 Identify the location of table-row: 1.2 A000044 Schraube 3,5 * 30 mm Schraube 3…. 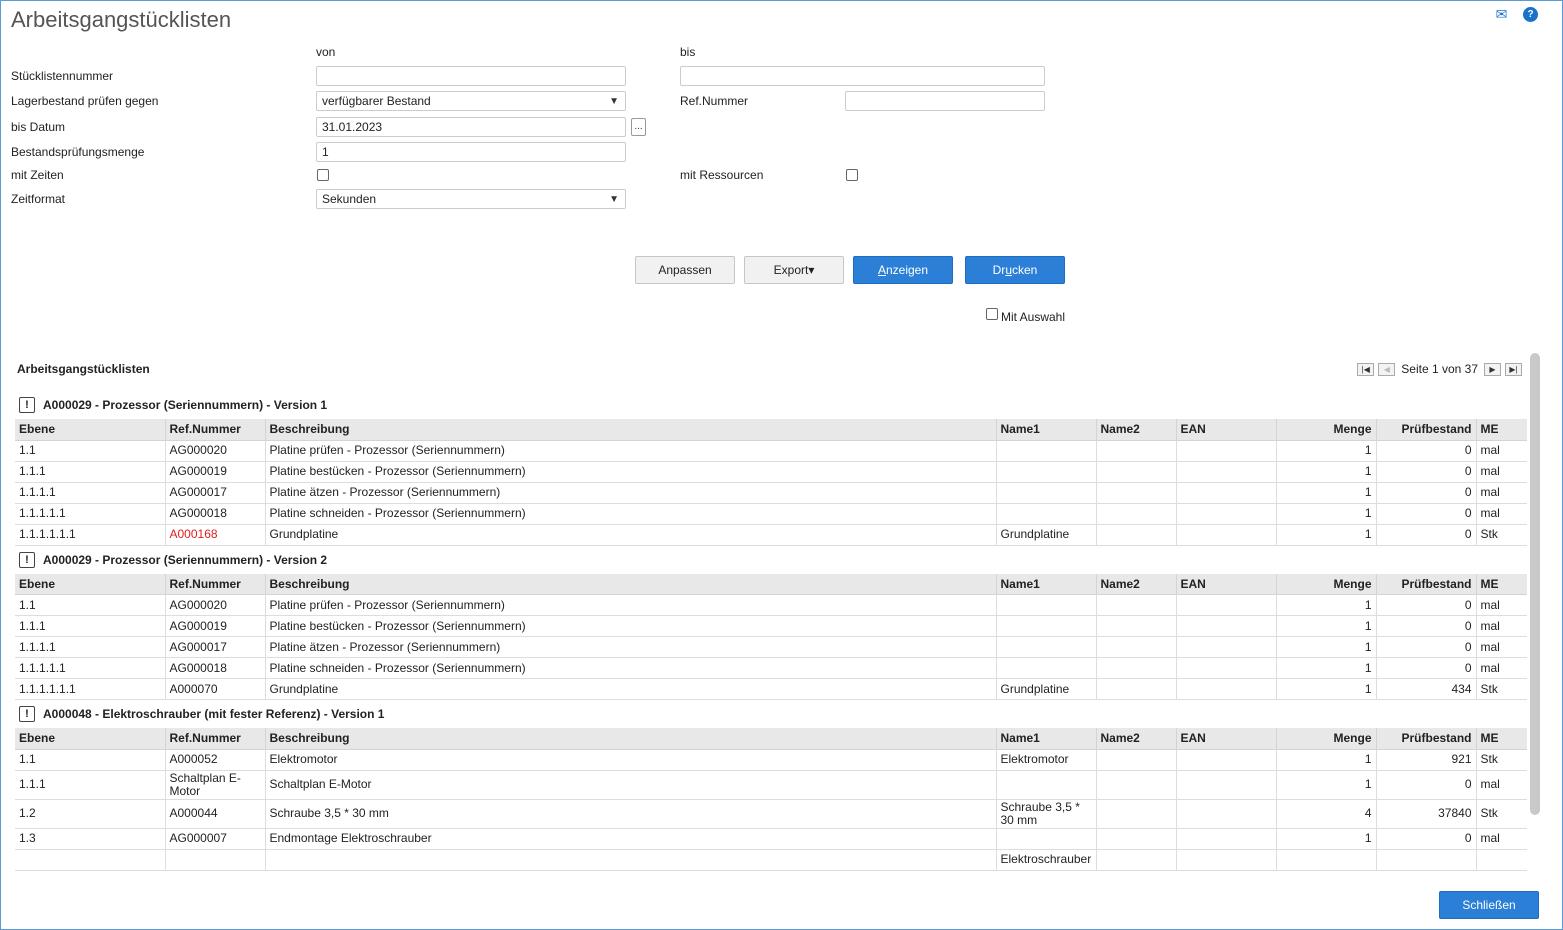
(771, 814).